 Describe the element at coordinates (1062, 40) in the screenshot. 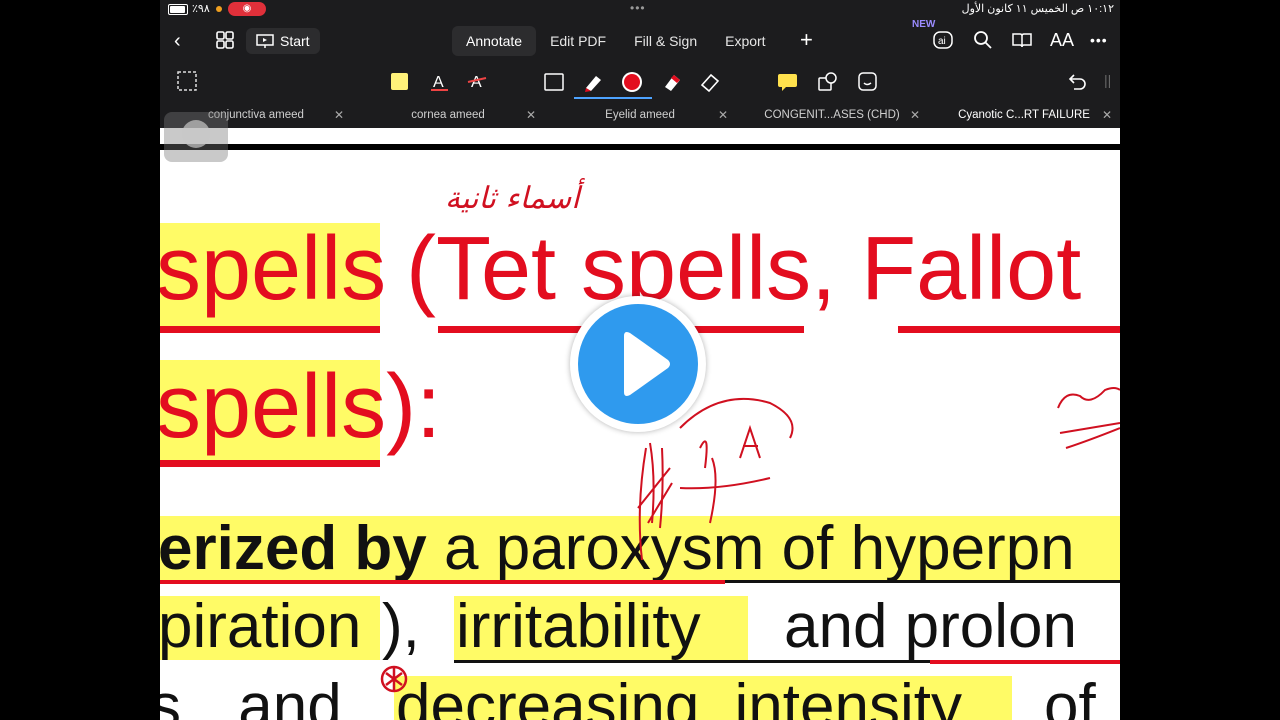

I see `font-size-icon: AA` at that location.